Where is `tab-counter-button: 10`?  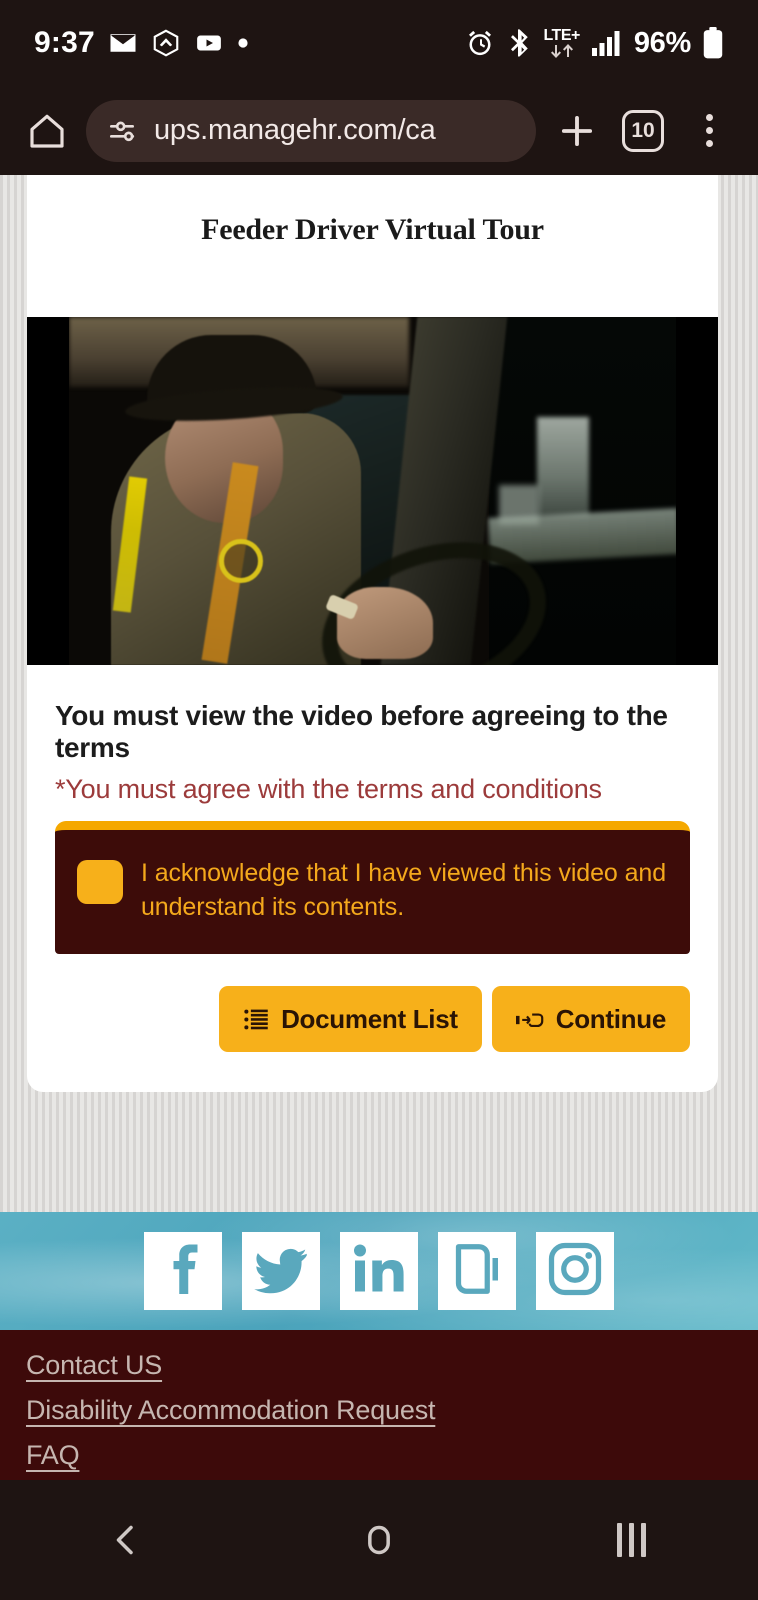
tab-counter-button: 10 is located at coordinates (643, 131).